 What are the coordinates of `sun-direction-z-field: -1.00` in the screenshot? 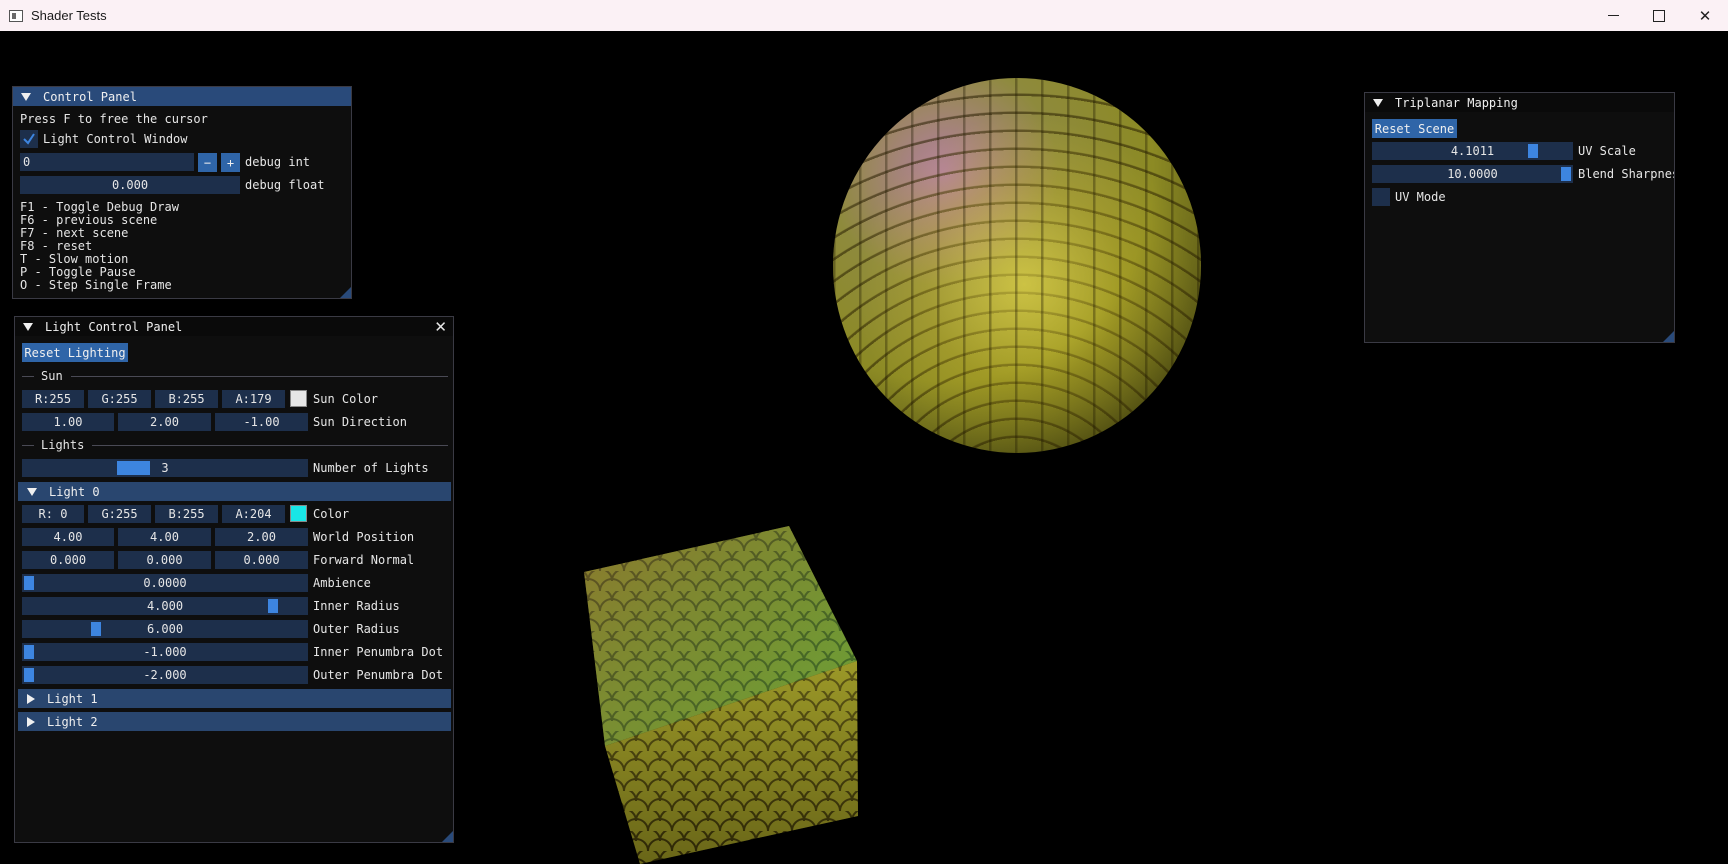 It's located at (261, 422).